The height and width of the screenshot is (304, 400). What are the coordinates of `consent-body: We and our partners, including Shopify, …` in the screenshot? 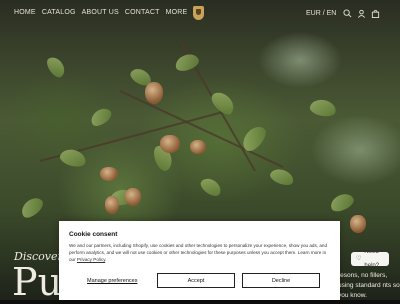 It's located at (198, 253).